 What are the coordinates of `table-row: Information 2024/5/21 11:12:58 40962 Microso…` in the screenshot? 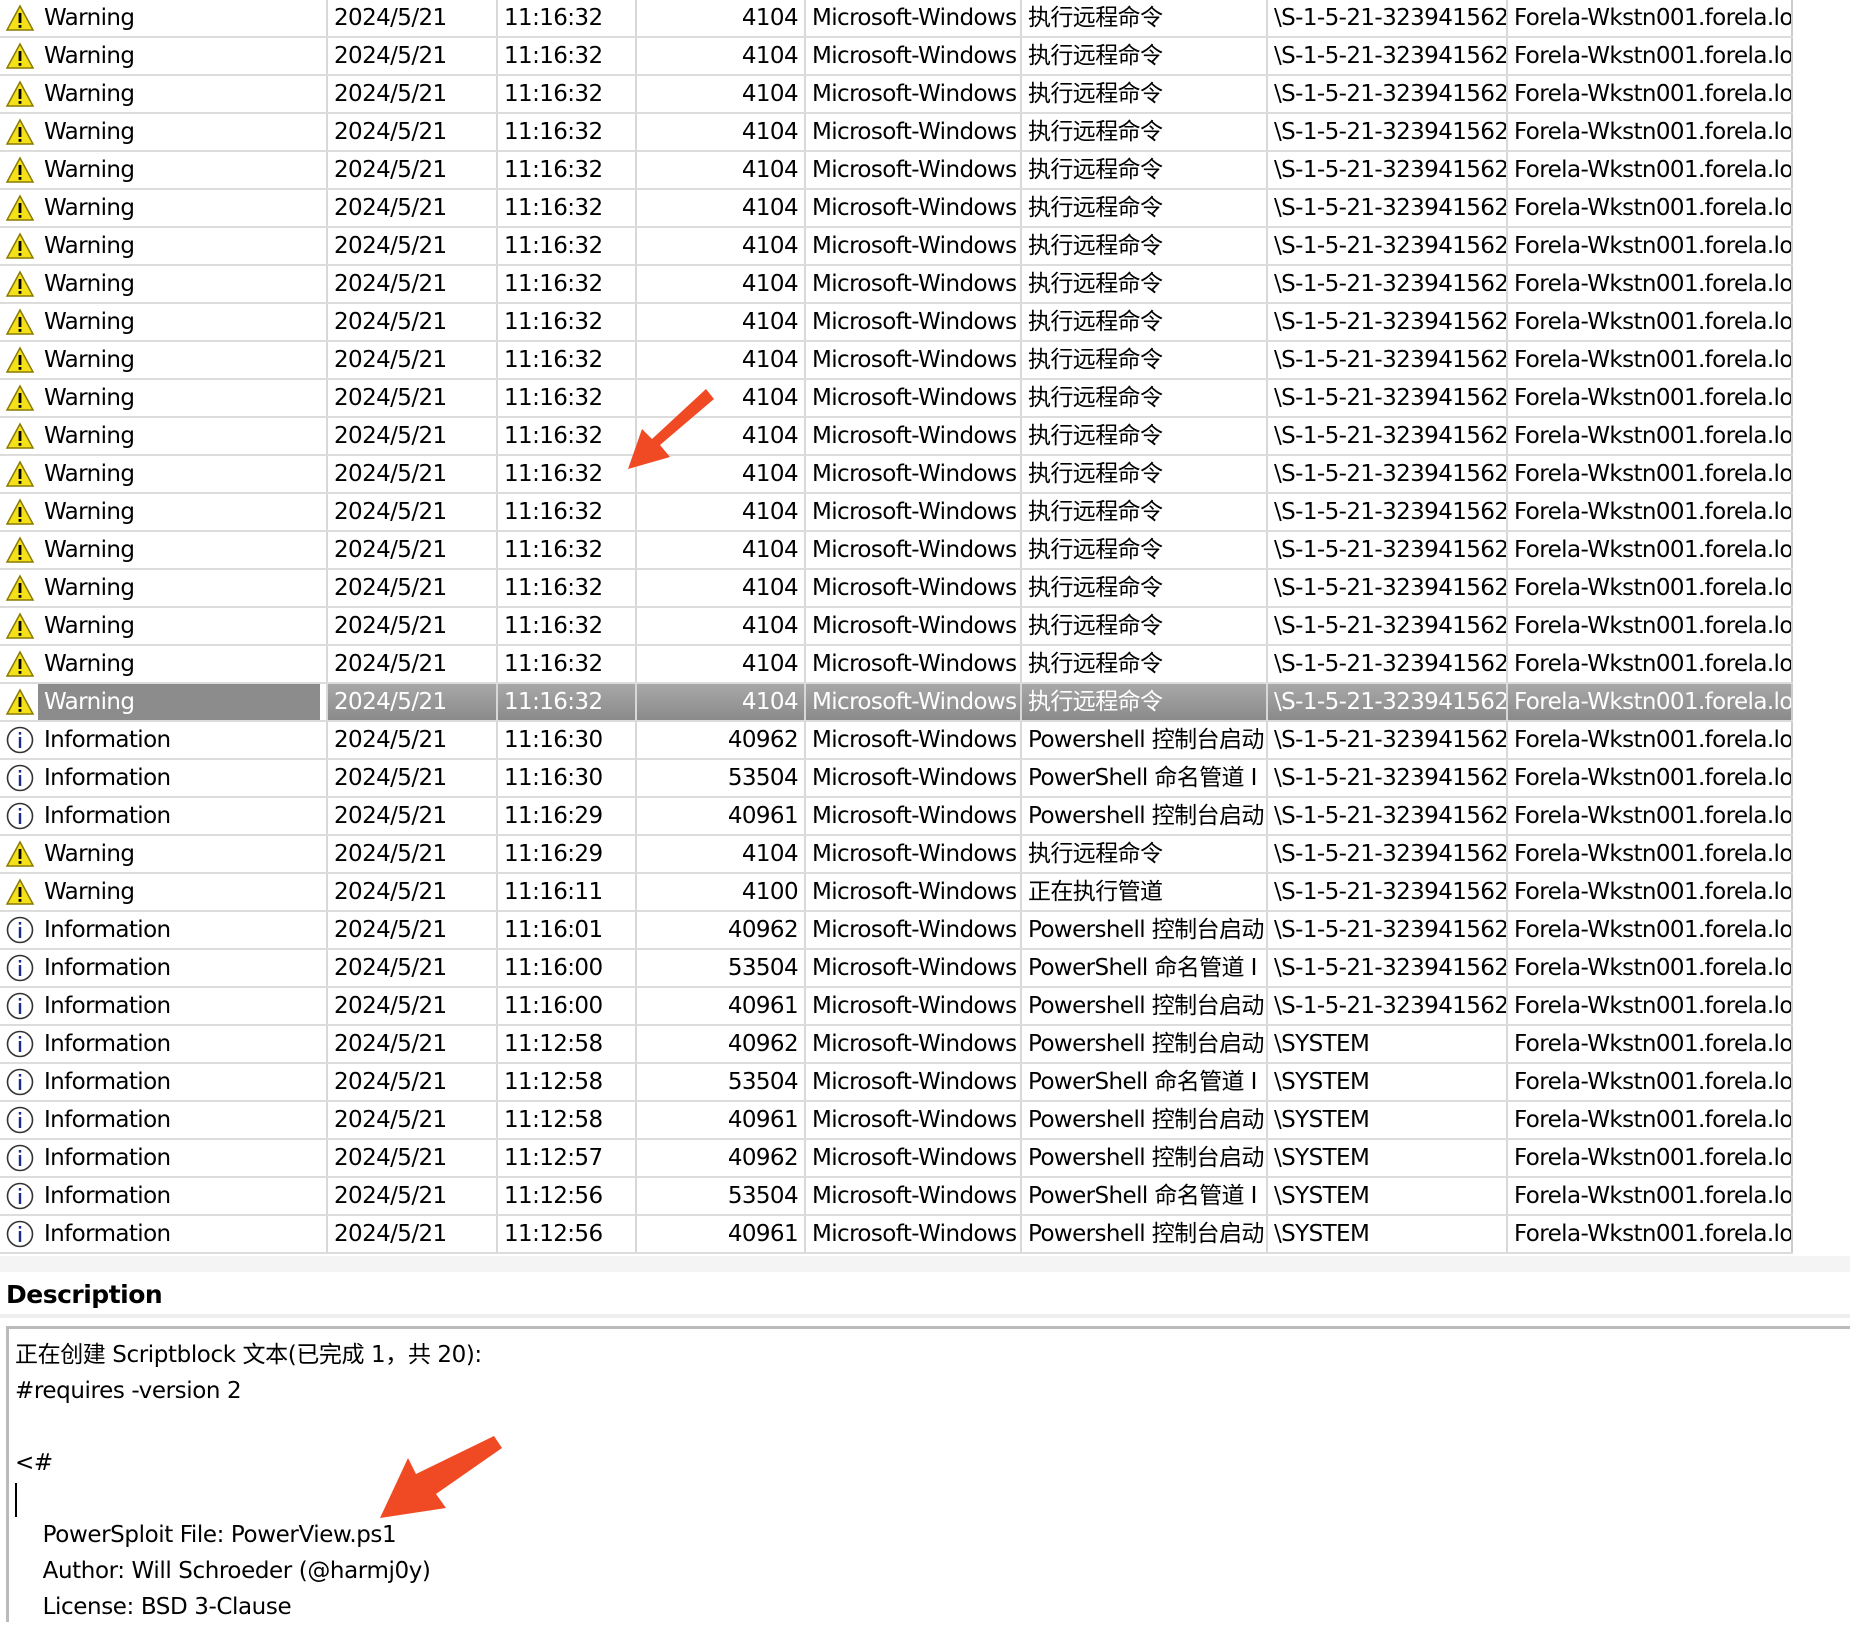 It's located at (896, 1045).